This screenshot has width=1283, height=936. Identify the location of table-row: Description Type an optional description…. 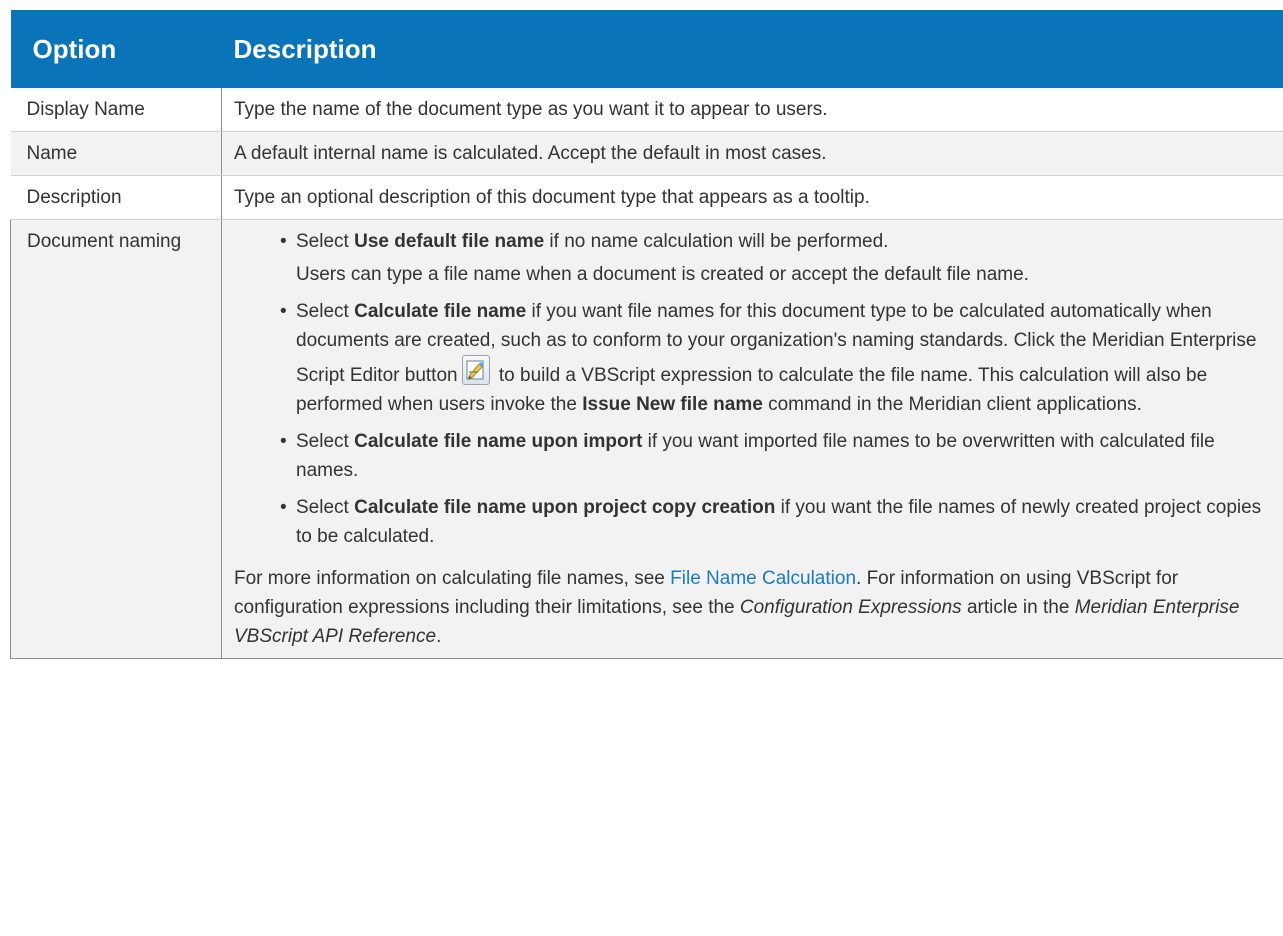
(646, 197).